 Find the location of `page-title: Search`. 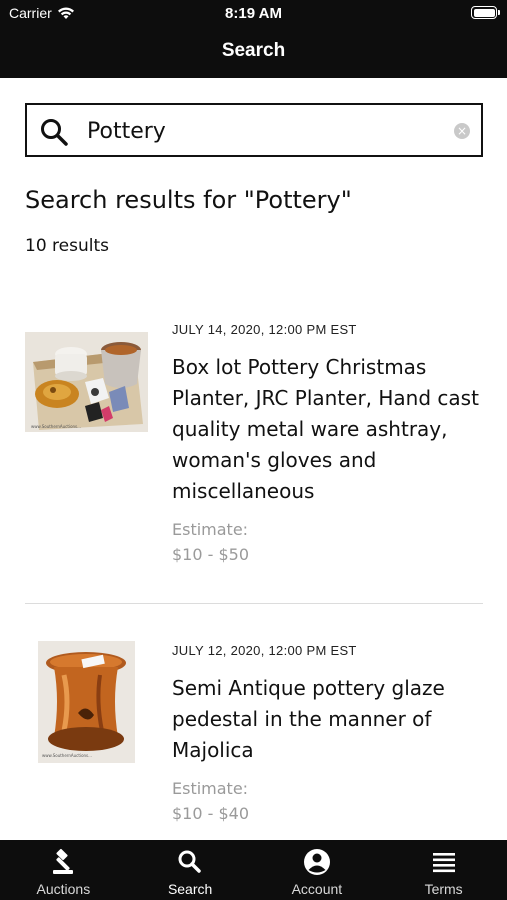

page-title: Search is located at coordinates (253, 50).